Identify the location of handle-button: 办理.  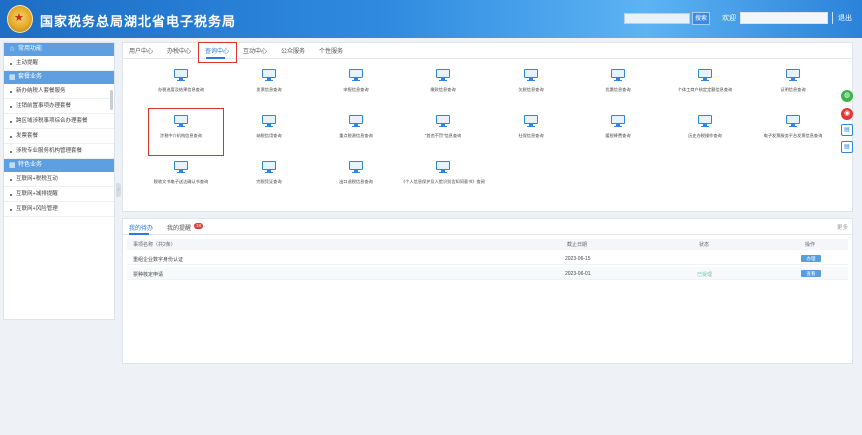
(811, 258).